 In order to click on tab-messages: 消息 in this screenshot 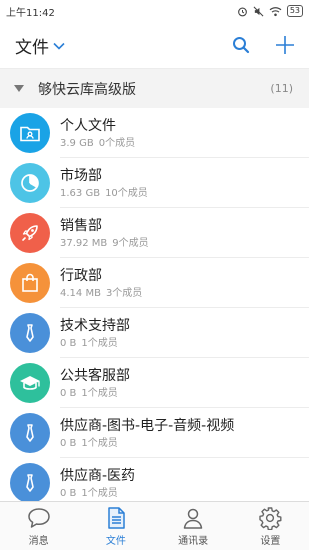, I will do `click(38, 526)`.